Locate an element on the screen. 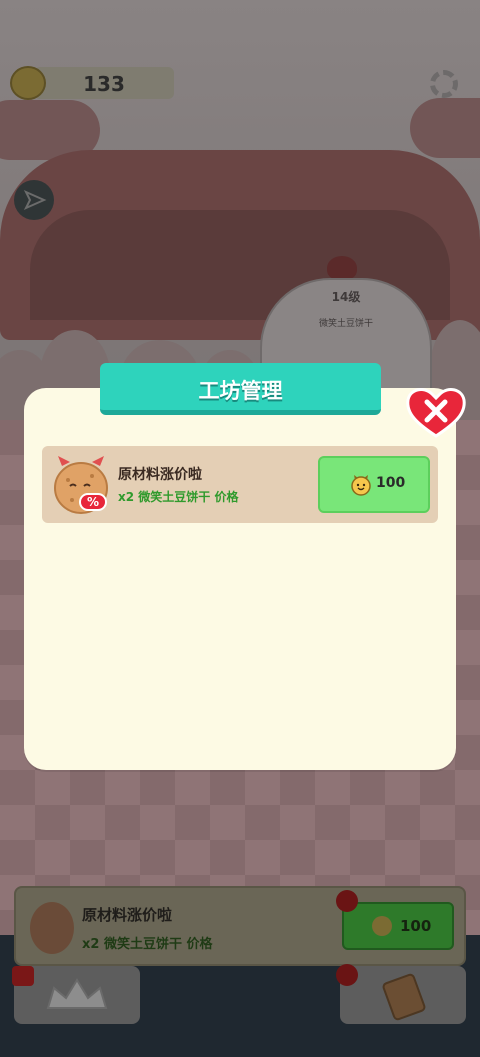  coin-counter: 133 is located at coordinates (104, 83).